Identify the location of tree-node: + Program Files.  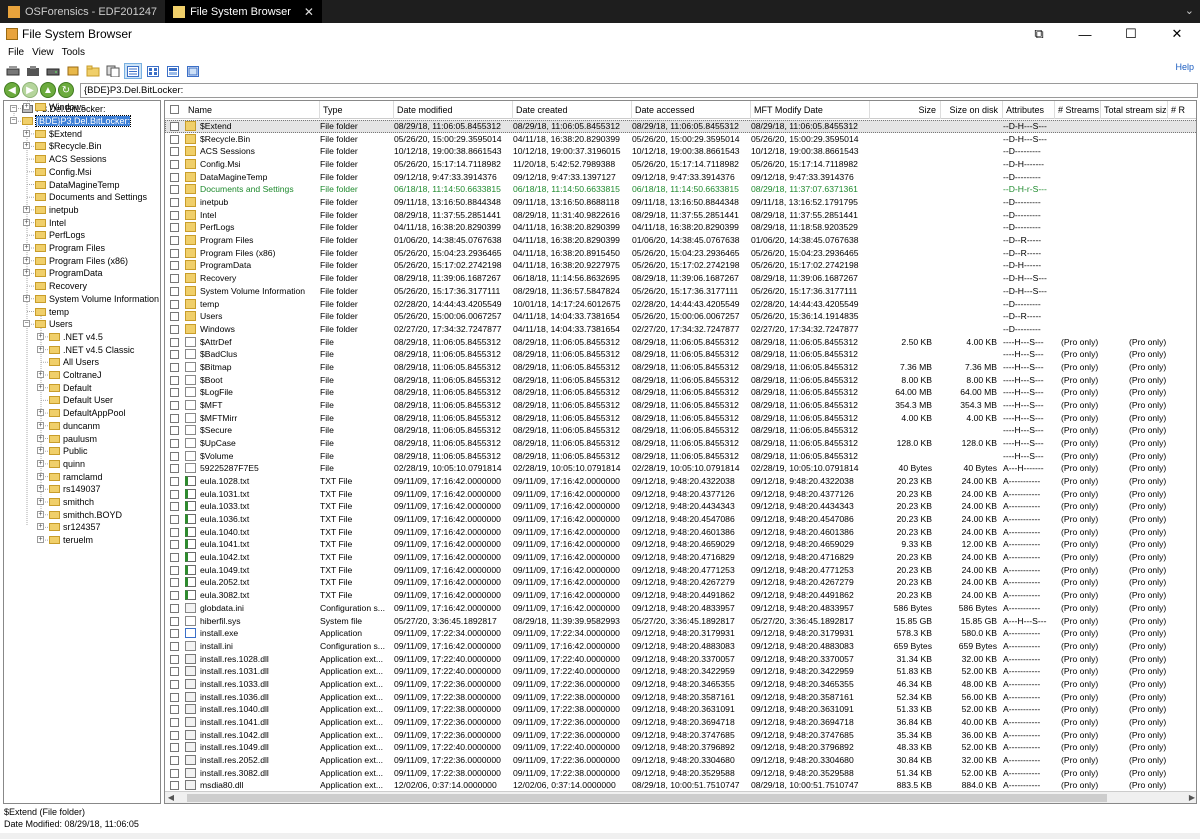
(64, 248).